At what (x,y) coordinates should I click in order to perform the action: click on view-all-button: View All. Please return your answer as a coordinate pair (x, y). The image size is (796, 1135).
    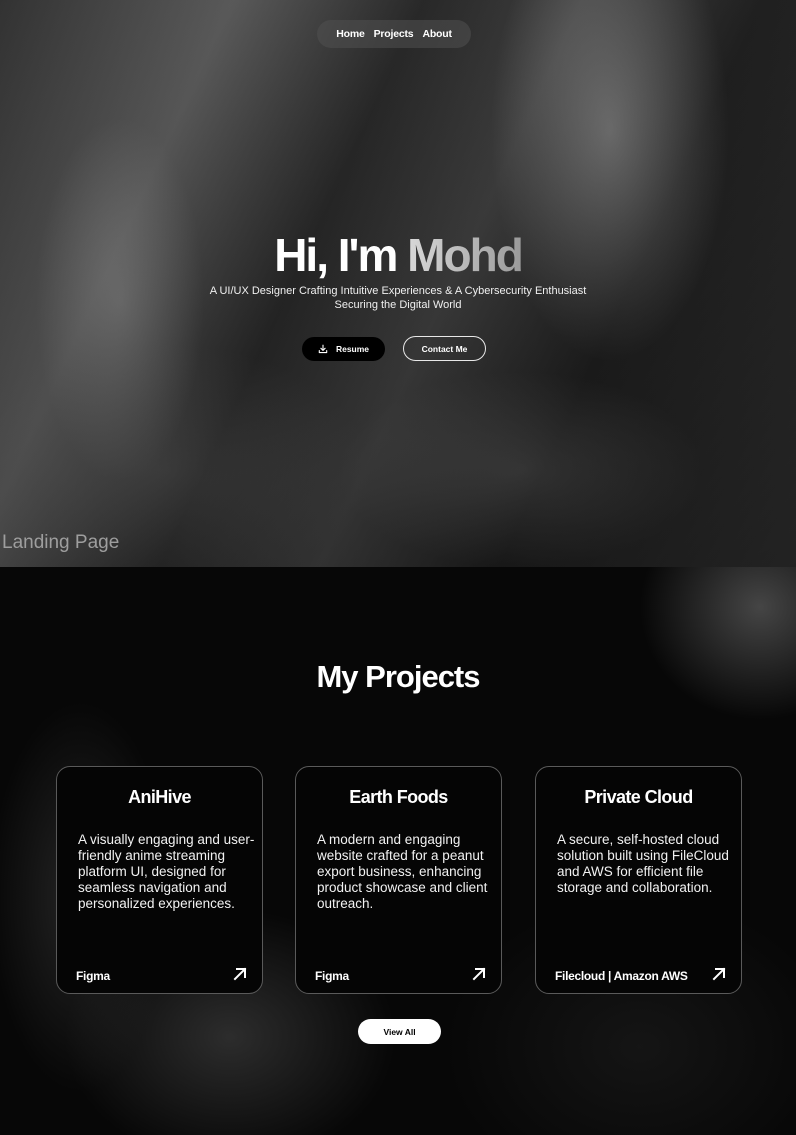
    Looking at the image, I should click on (399, 1031).